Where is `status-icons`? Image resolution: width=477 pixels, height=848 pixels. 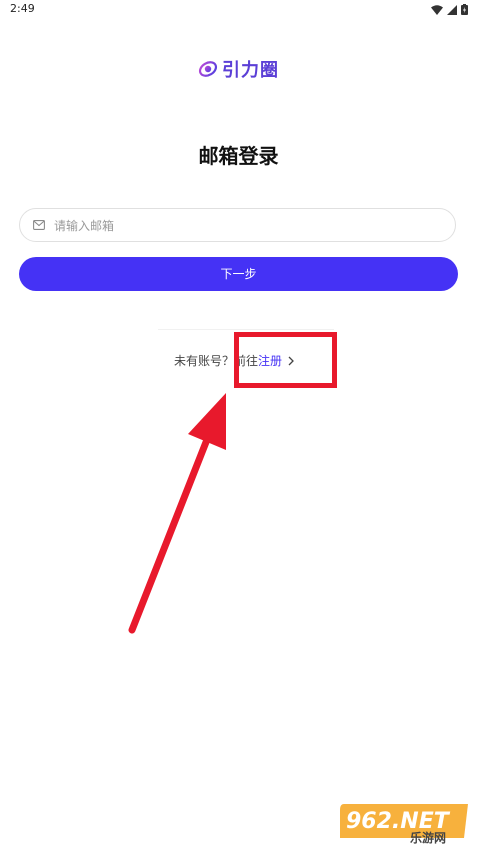 status-icons is located at coordinates (449, 9).